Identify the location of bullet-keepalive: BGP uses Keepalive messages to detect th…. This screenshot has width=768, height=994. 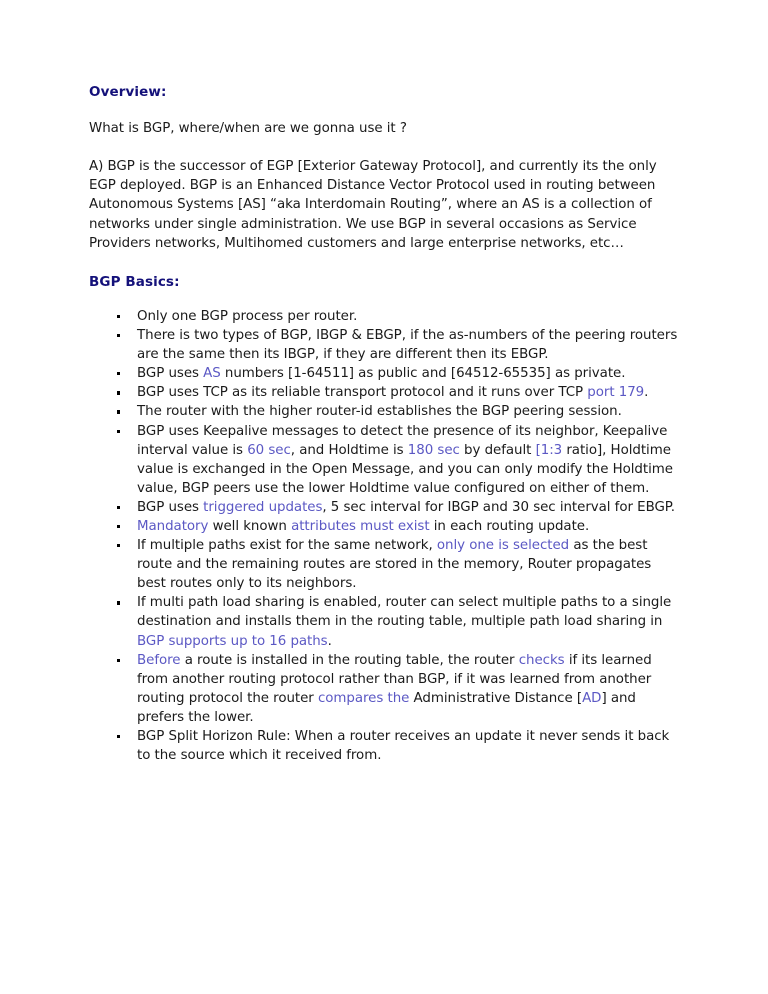
(384, 460).